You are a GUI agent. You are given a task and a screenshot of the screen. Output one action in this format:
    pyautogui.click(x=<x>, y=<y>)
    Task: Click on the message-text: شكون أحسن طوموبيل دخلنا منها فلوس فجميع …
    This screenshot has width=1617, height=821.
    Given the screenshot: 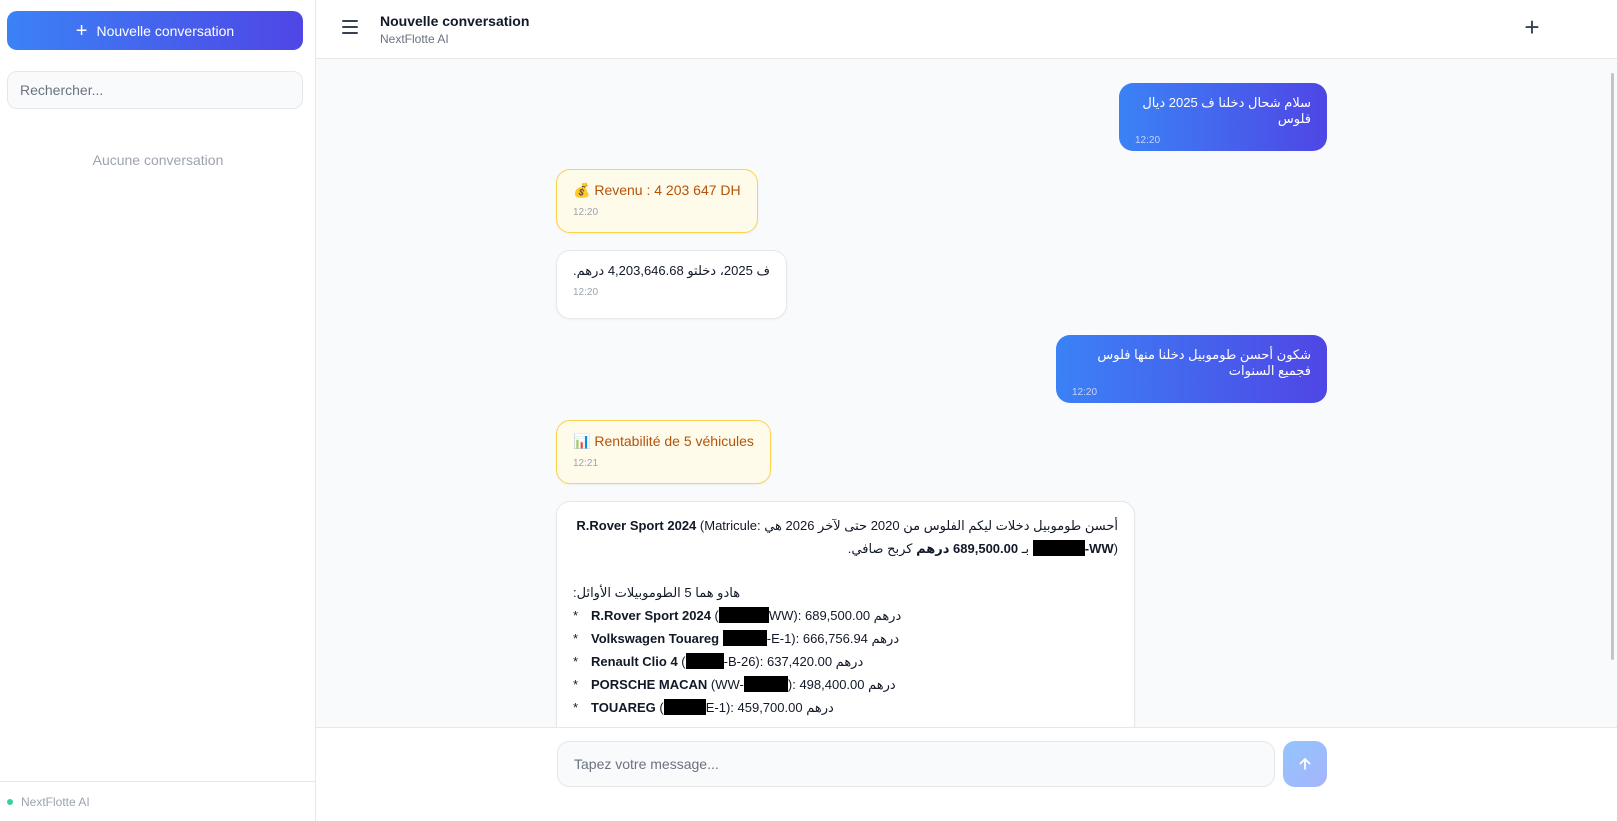 What is the action you would take?
    pyautogui.click(x=1204, y=362)
    